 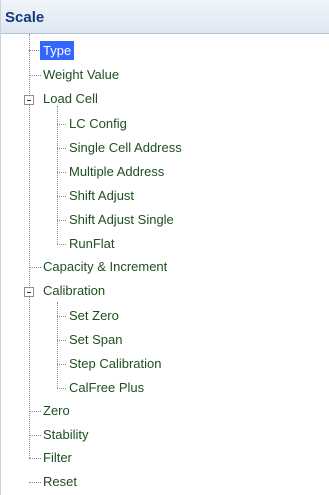 I want to click on tree-item-weight-value: Weight Value, so click(x=81, y=75).